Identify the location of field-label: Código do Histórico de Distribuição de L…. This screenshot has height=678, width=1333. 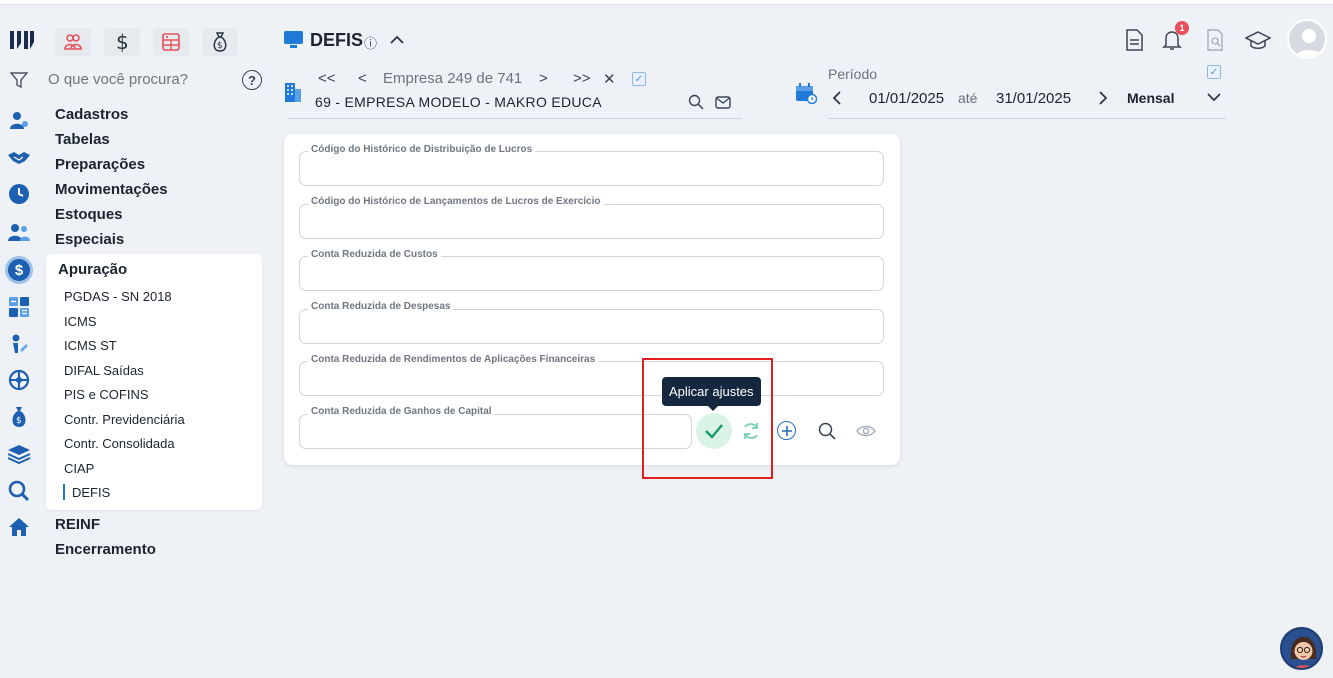
(422, 149).